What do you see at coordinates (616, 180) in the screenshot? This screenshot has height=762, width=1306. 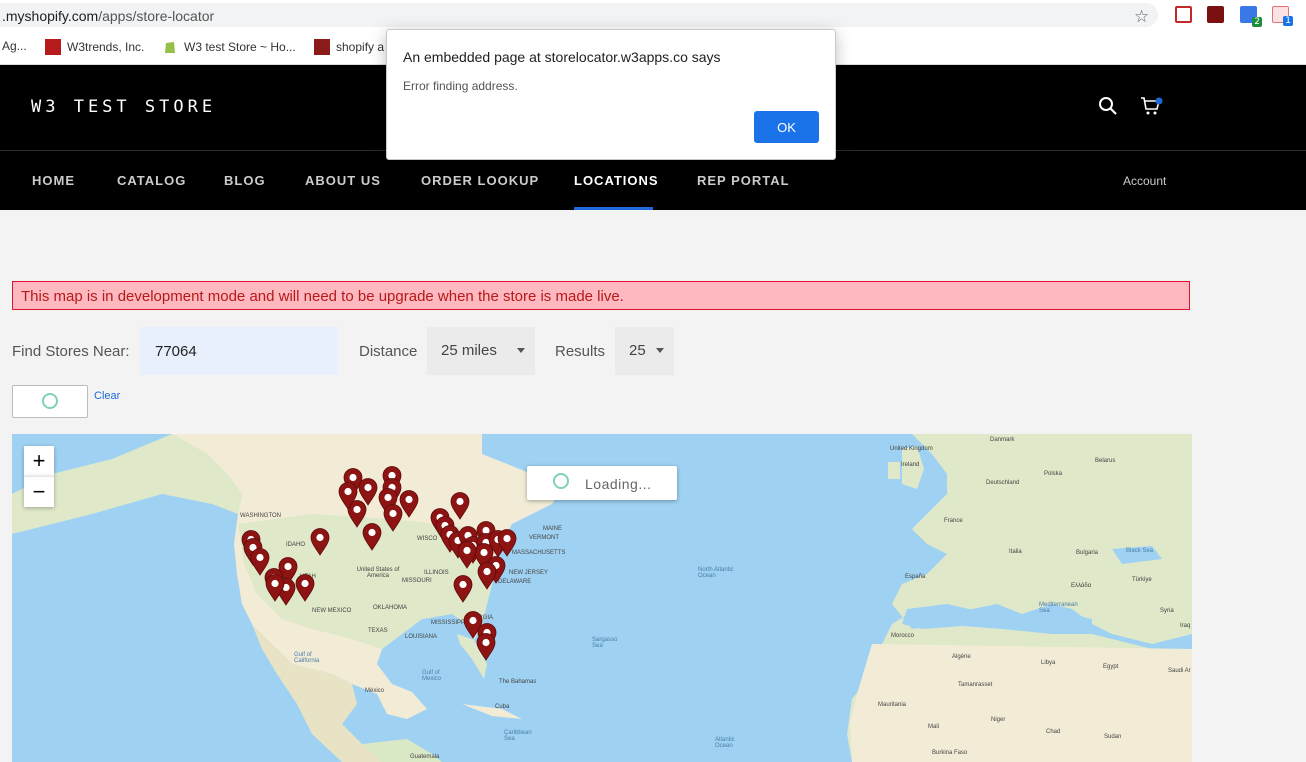 I see `nav-locations: LOCATIONS` at bounding box center [616, 180].